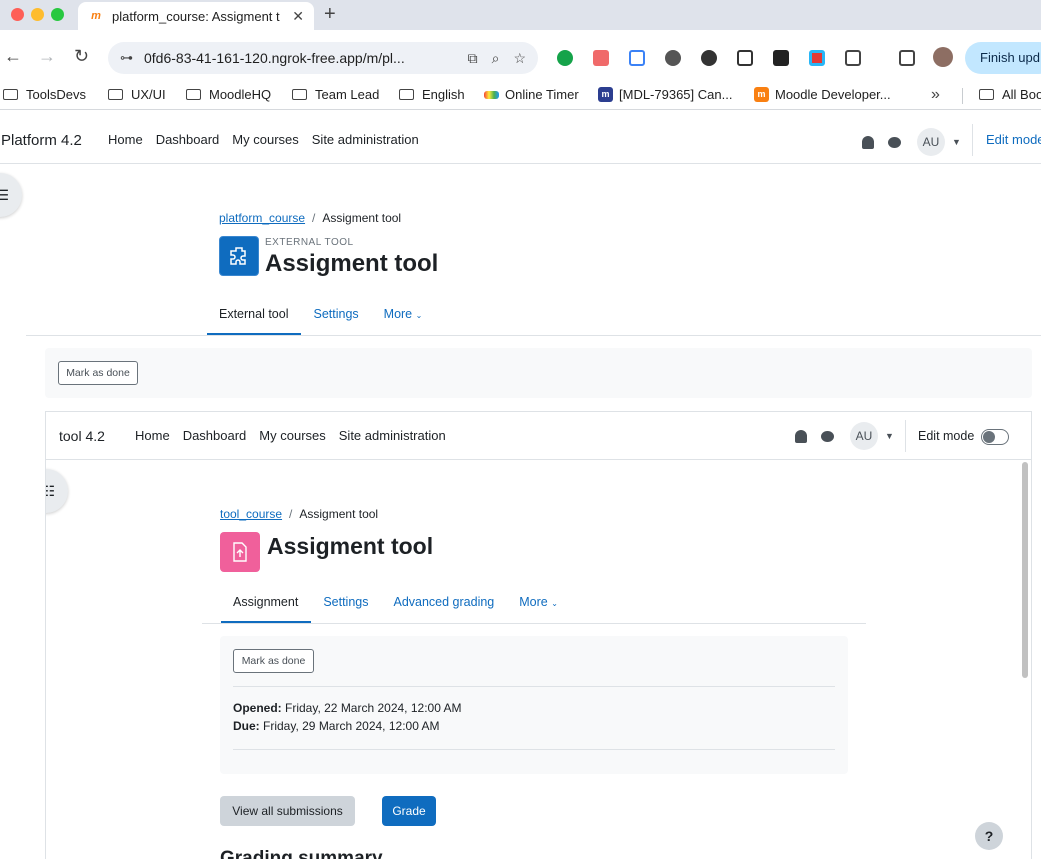  I want to click on tool-menu-dashboard: Dashboard, so click(215, 435).